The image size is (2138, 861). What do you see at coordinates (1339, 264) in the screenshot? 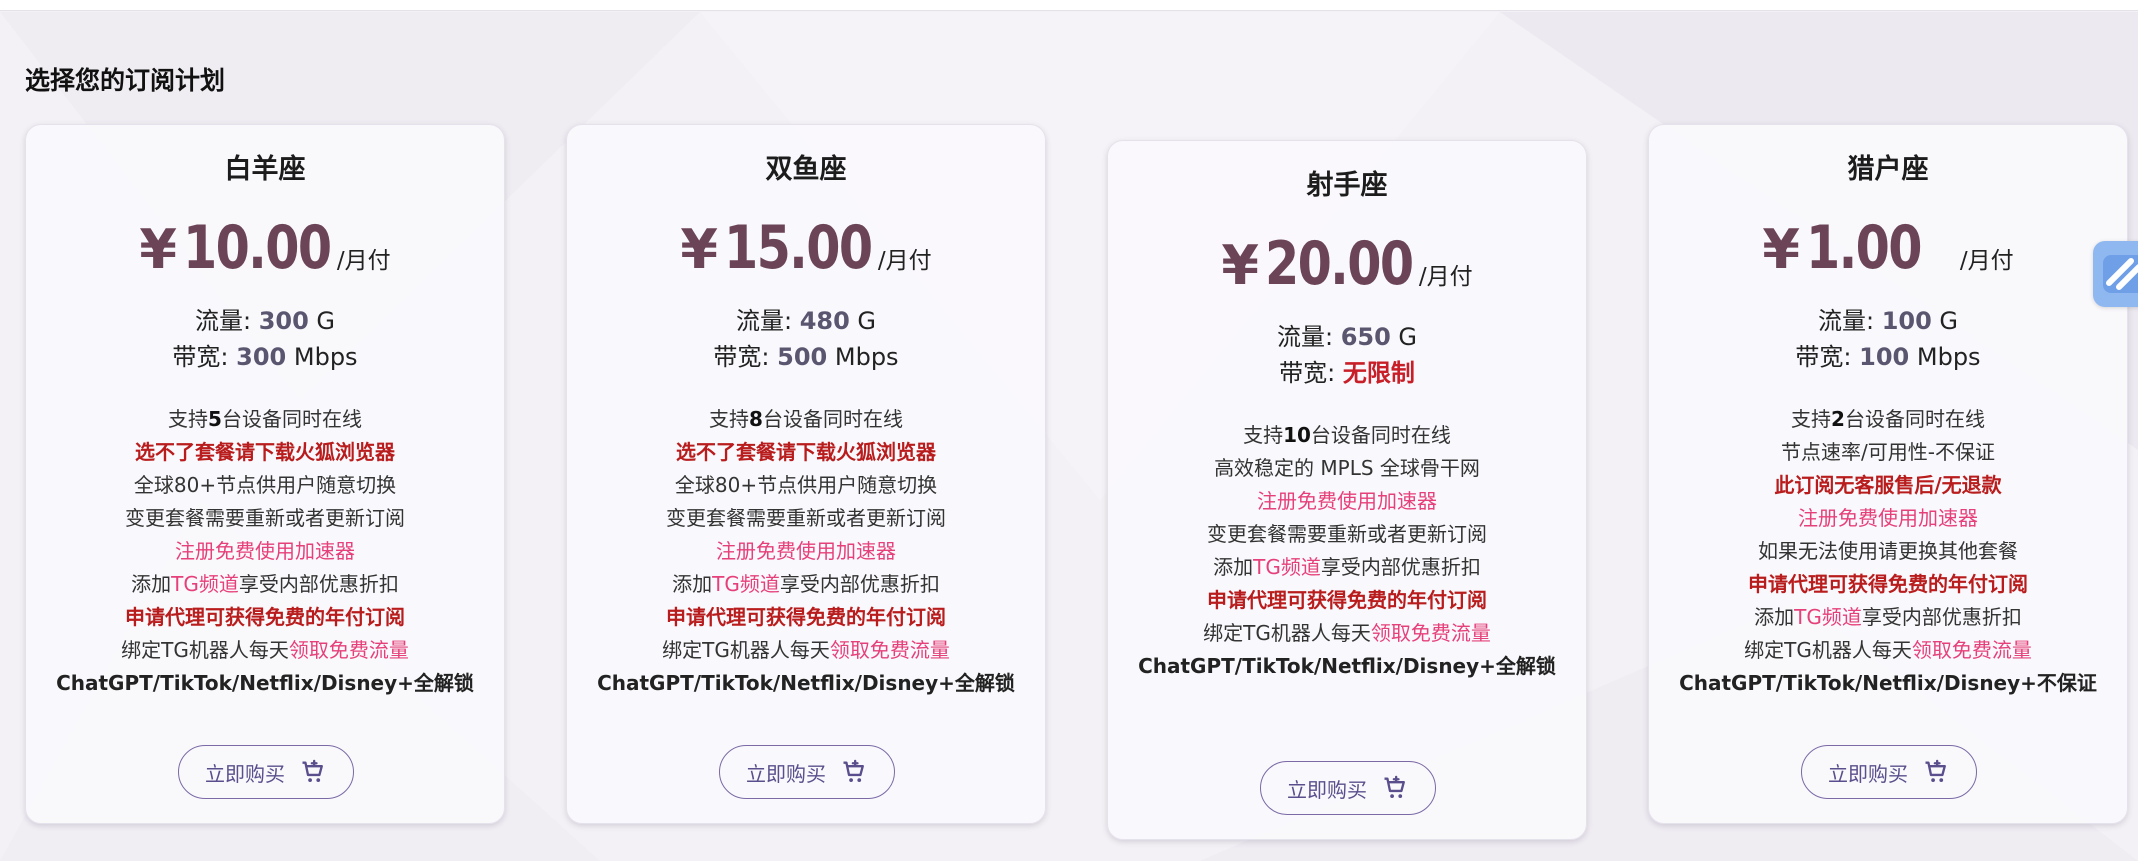
I see `price-value: 20.00` at bounding box center [1339, 264].